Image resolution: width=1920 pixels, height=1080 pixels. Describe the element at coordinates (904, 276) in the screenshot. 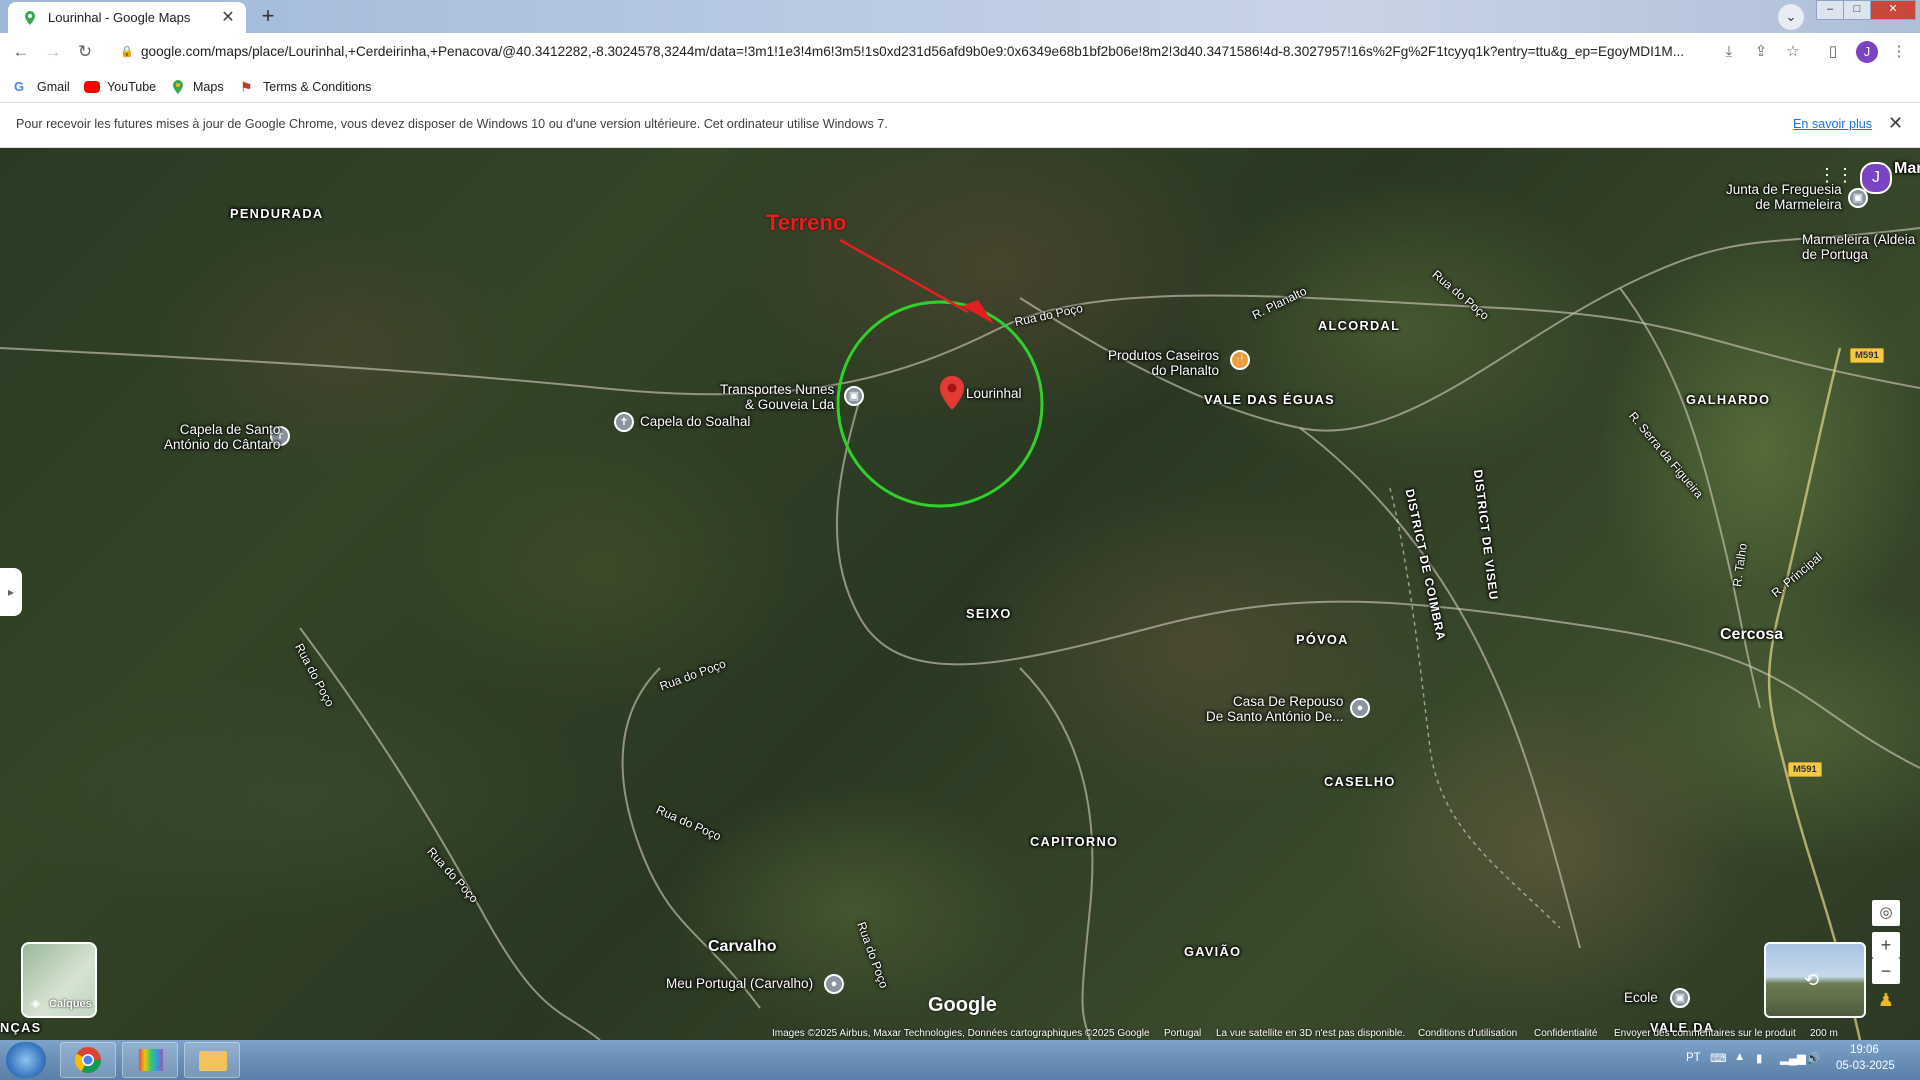

I see `annotation-arrow-line` at that location.